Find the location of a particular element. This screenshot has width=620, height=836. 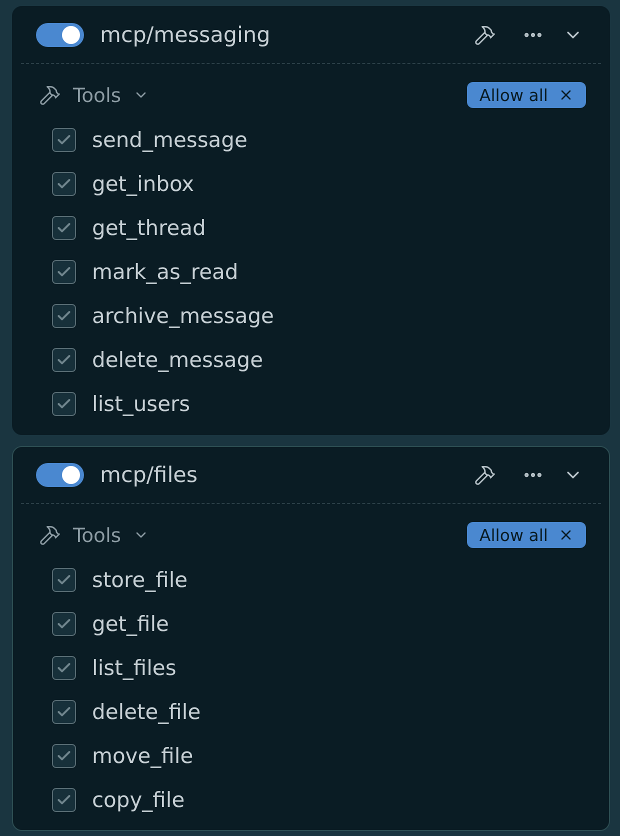

tool-name: copy_file is located at coordinates (138, 800).